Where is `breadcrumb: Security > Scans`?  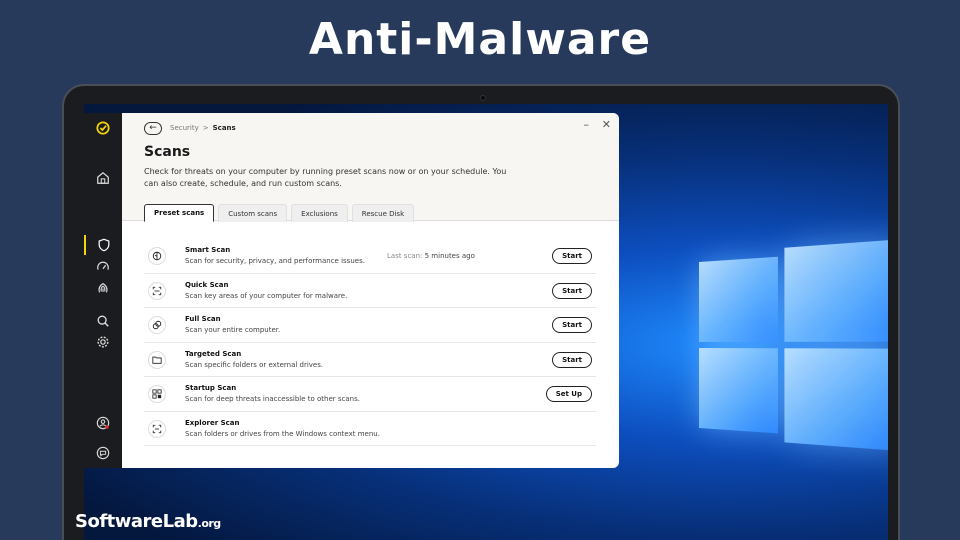
breadcrumb: Security > Scans is located at coordinates (203, 128).